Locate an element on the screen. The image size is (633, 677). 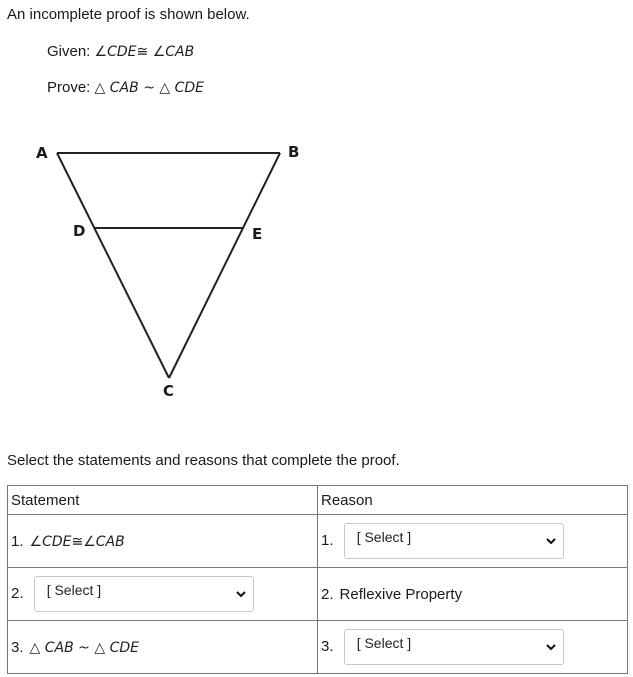
header-statement: Statement is located at coordinates (162, 500).